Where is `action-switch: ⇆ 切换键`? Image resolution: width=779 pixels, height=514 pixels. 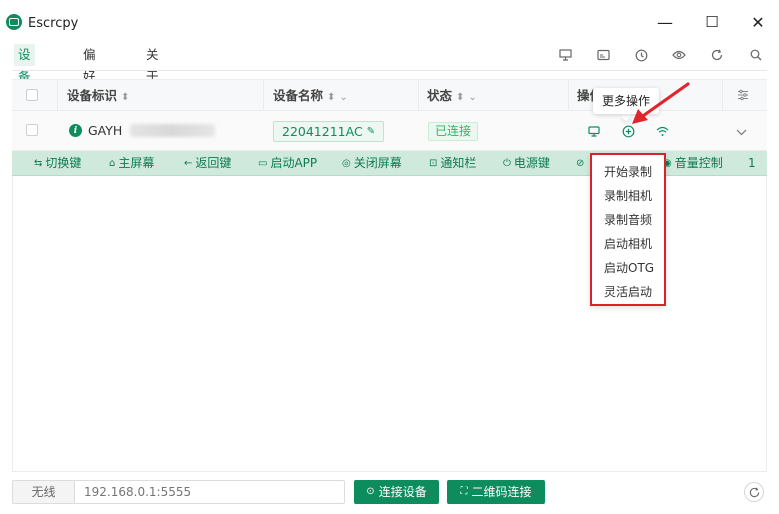 action-switch: ⇆ 切换键 is located at coordinates (57, 163).